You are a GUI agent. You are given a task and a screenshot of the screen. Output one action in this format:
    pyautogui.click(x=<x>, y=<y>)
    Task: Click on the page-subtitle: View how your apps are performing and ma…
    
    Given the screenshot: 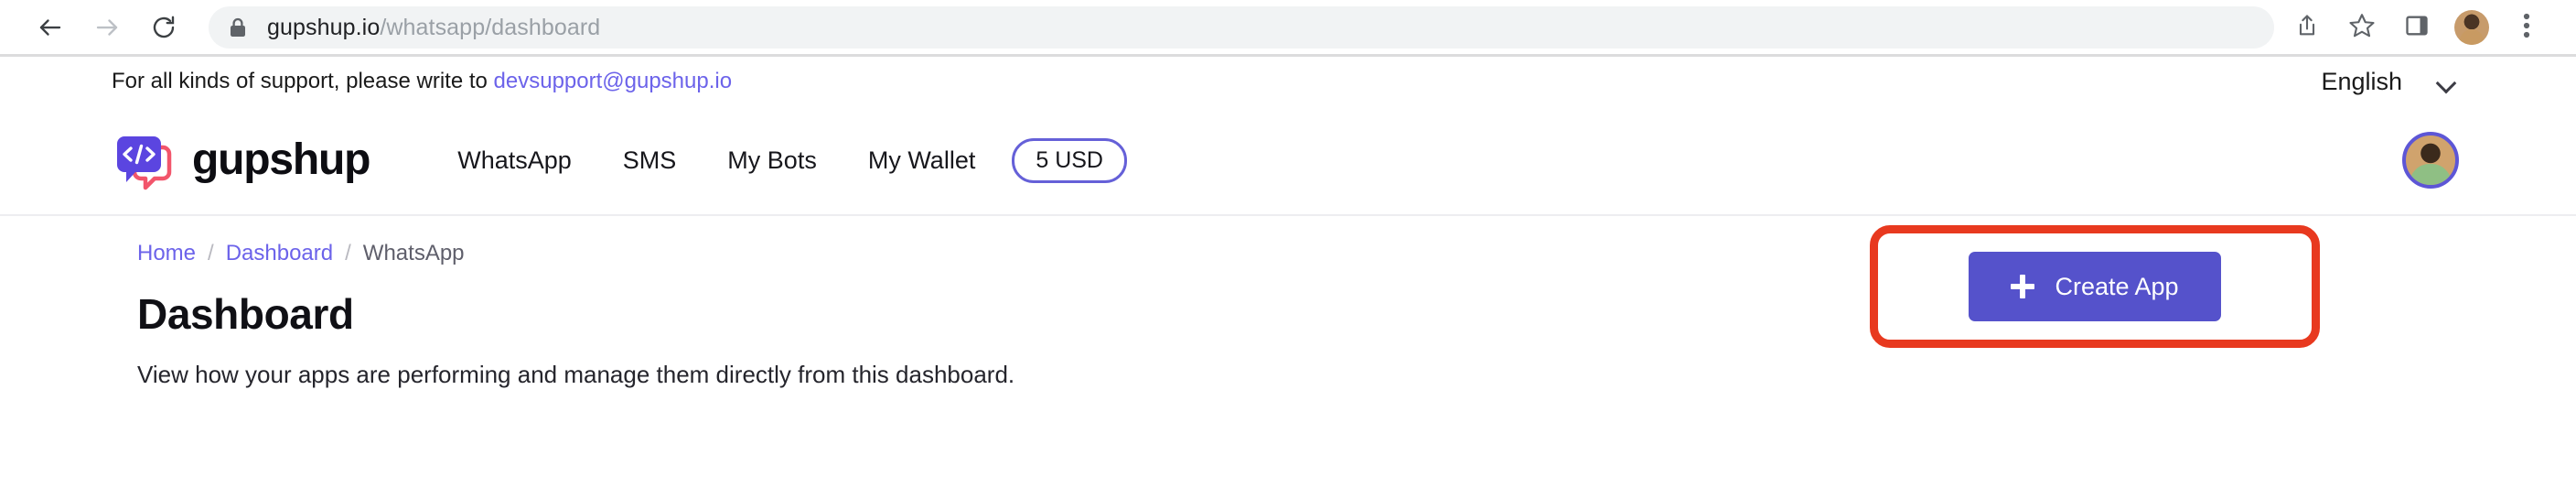 What is the action you would take?
    pyautogui.click(x=576, y=374)
    